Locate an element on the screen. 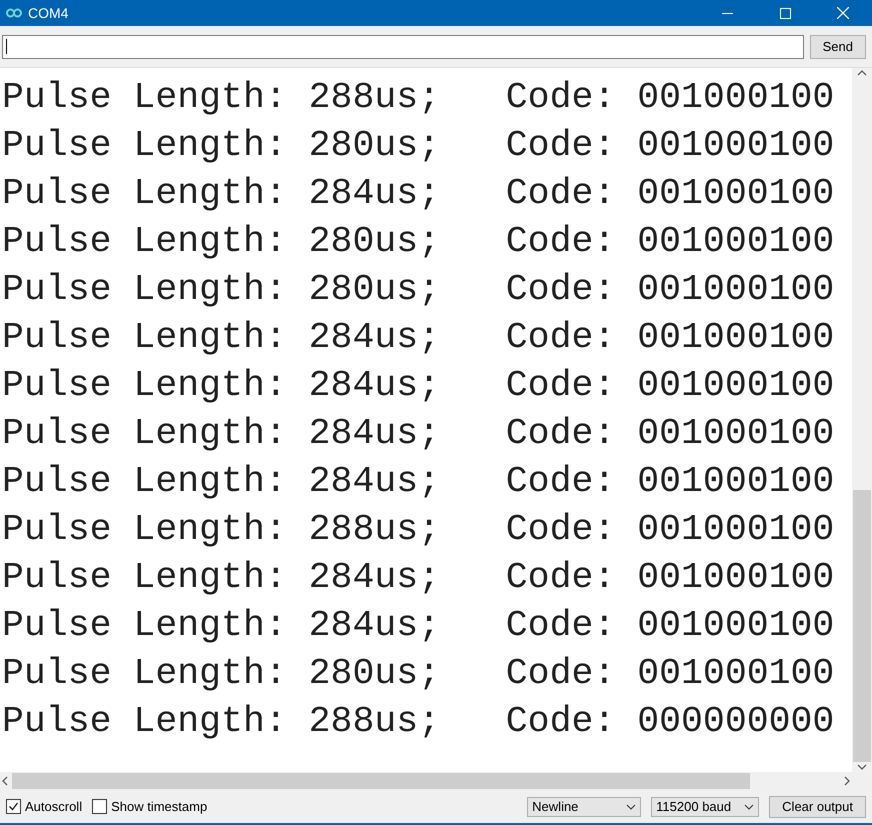 The height and width of the screenshot is (825, 872). window-title: COM4 is located at coordinates (49, 13).